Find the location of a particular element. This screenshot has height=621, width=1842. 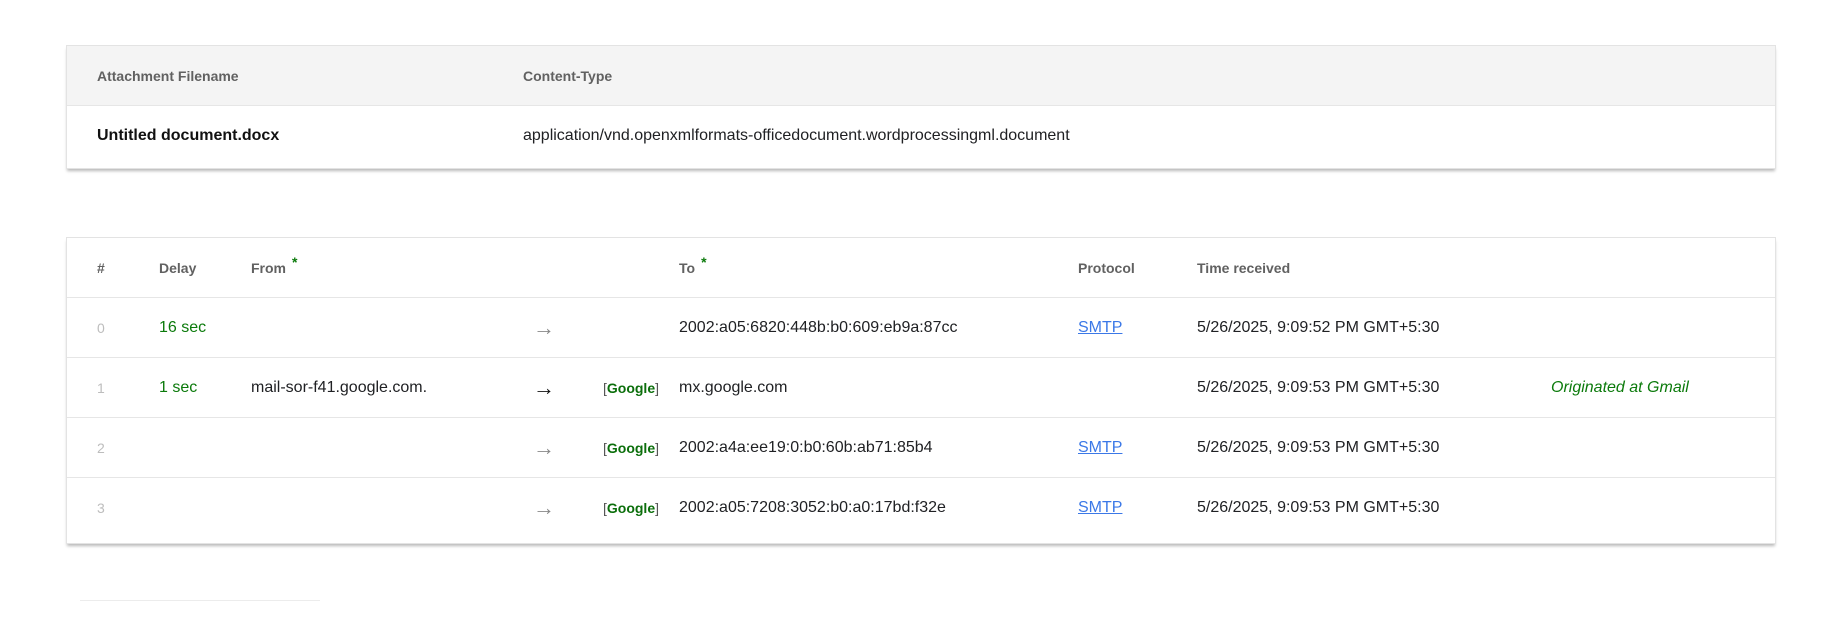

hop-number: 0 is located at coordinates (101, 328).